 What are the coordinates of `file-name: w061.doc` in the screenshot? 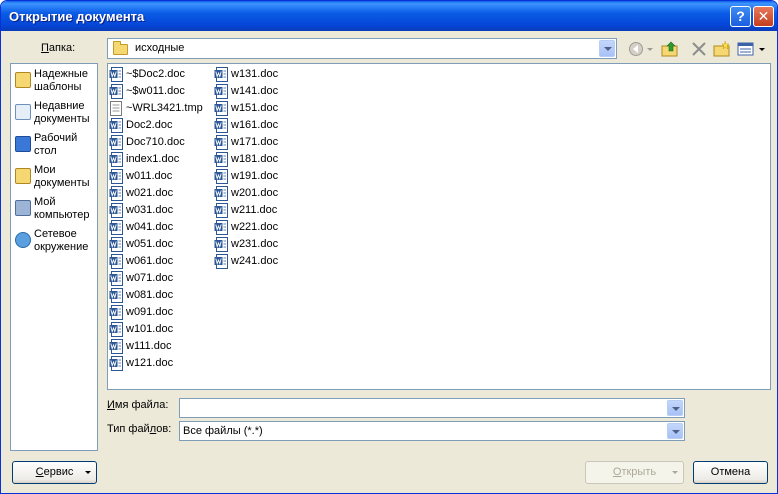 It's located at (150, 261).